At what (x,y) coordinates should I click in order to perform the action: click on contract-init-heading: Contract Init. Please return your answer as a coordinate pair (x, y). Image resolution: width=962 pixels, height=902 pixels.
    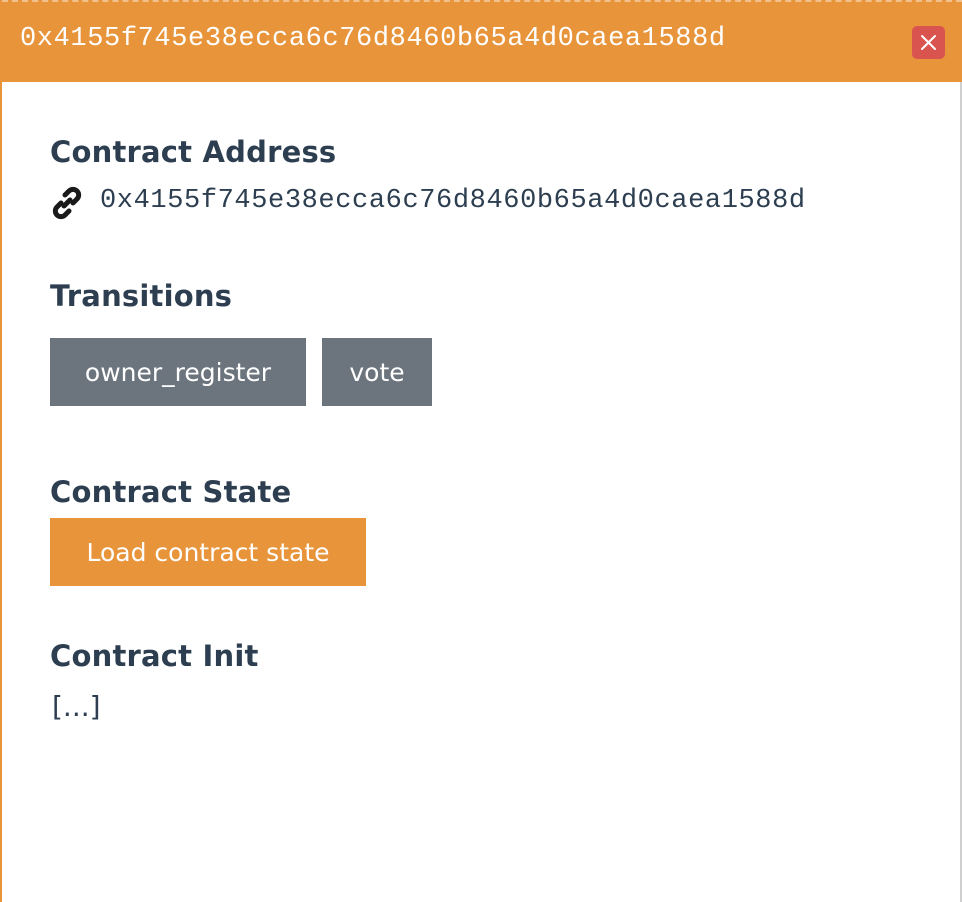
    Looking at the image, I should click on (154, 656).